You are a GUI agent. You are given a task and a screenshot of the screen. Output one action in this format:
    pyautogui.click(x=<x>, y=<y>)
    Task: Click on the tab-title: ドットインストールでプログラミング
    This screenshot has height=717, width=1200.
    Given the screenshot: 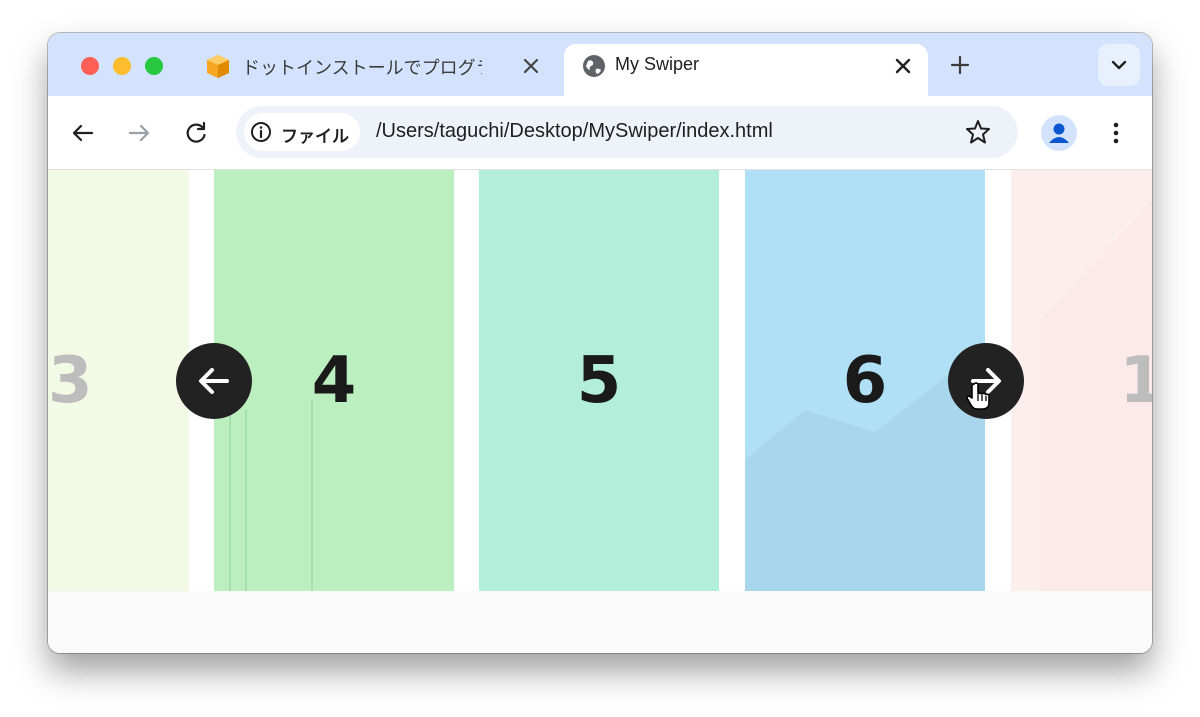 What is the action you would take?
    pyautogui.click(x=362, y=68)
    